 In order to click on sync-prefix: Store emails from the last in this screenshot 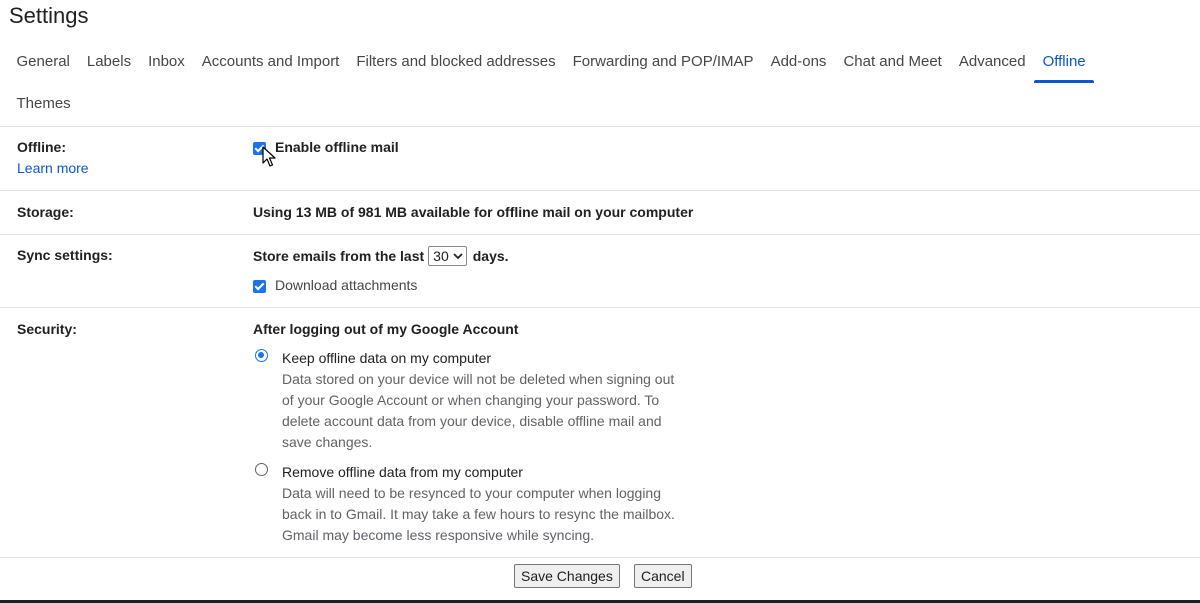, I will do `click(339, 256)`.